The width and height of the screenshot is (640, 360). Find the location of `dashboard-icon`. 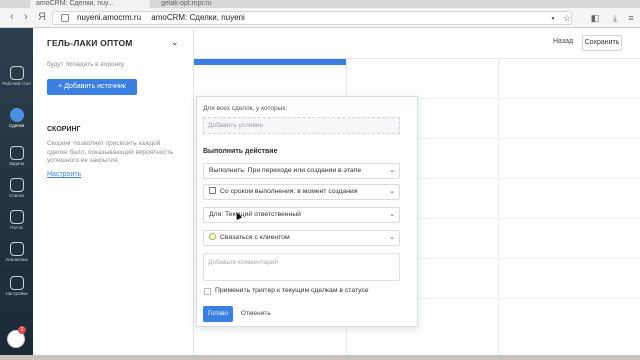

dashboard-icon is located at coordinates (16, 73).